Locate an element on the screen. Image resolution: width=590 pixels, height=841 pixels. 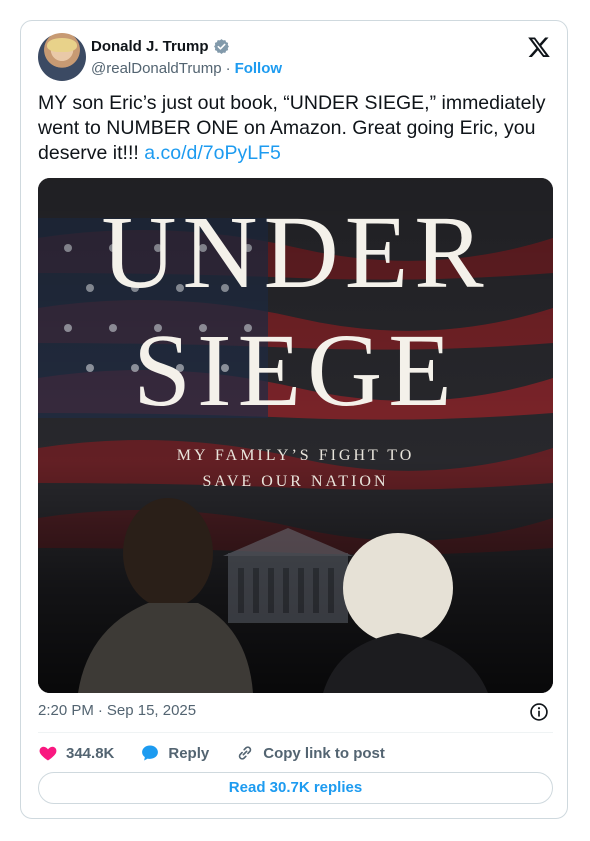
cover-title-line2: SIEGE is located at coordinates (295, 370).